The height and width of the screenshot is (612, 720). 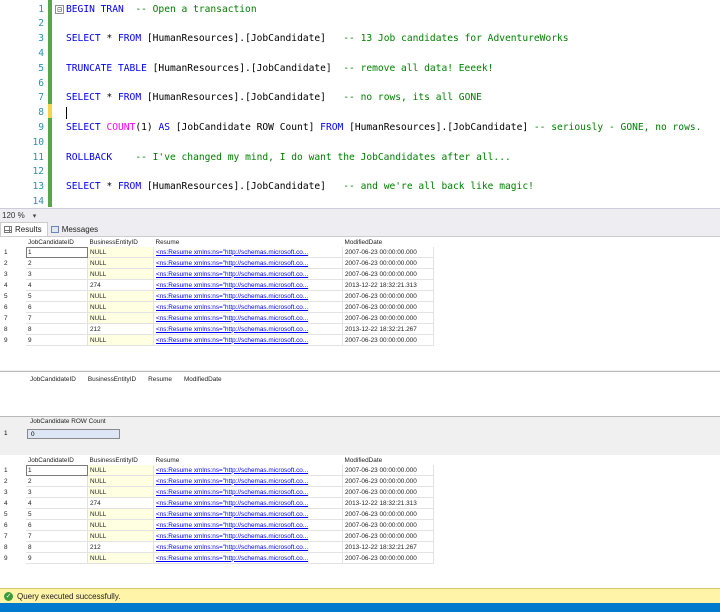 I want to click on grid-cell: 274, so click(x=120, y=503).